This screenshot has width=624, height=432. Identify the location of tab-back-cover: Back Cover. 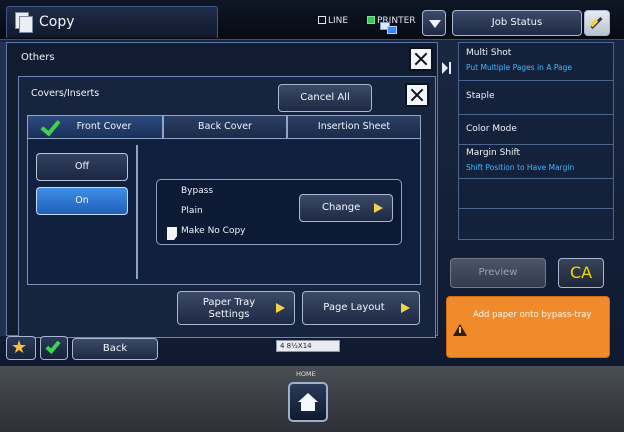
(225, 127).